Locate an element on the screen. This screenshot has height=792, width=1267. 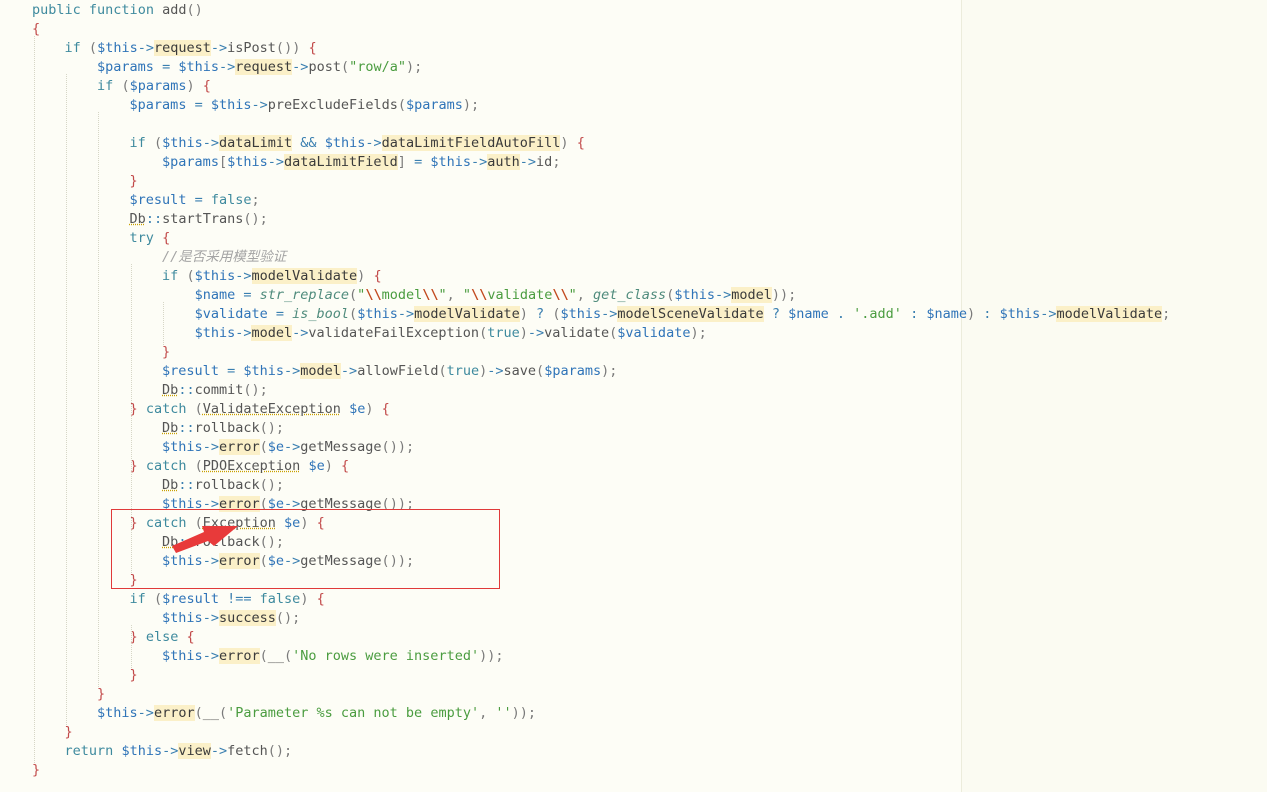
print-margin is located at coordinates (961, 396).